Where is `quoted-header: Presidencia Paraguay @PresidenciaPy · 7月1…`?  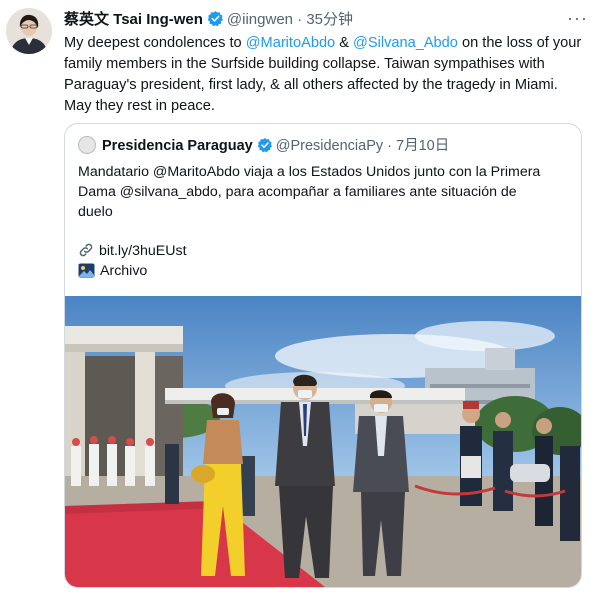
quoted-header: Presidencia Paraguay @PresidenciaPy · 7月1… is located at coordinates (263, 146).